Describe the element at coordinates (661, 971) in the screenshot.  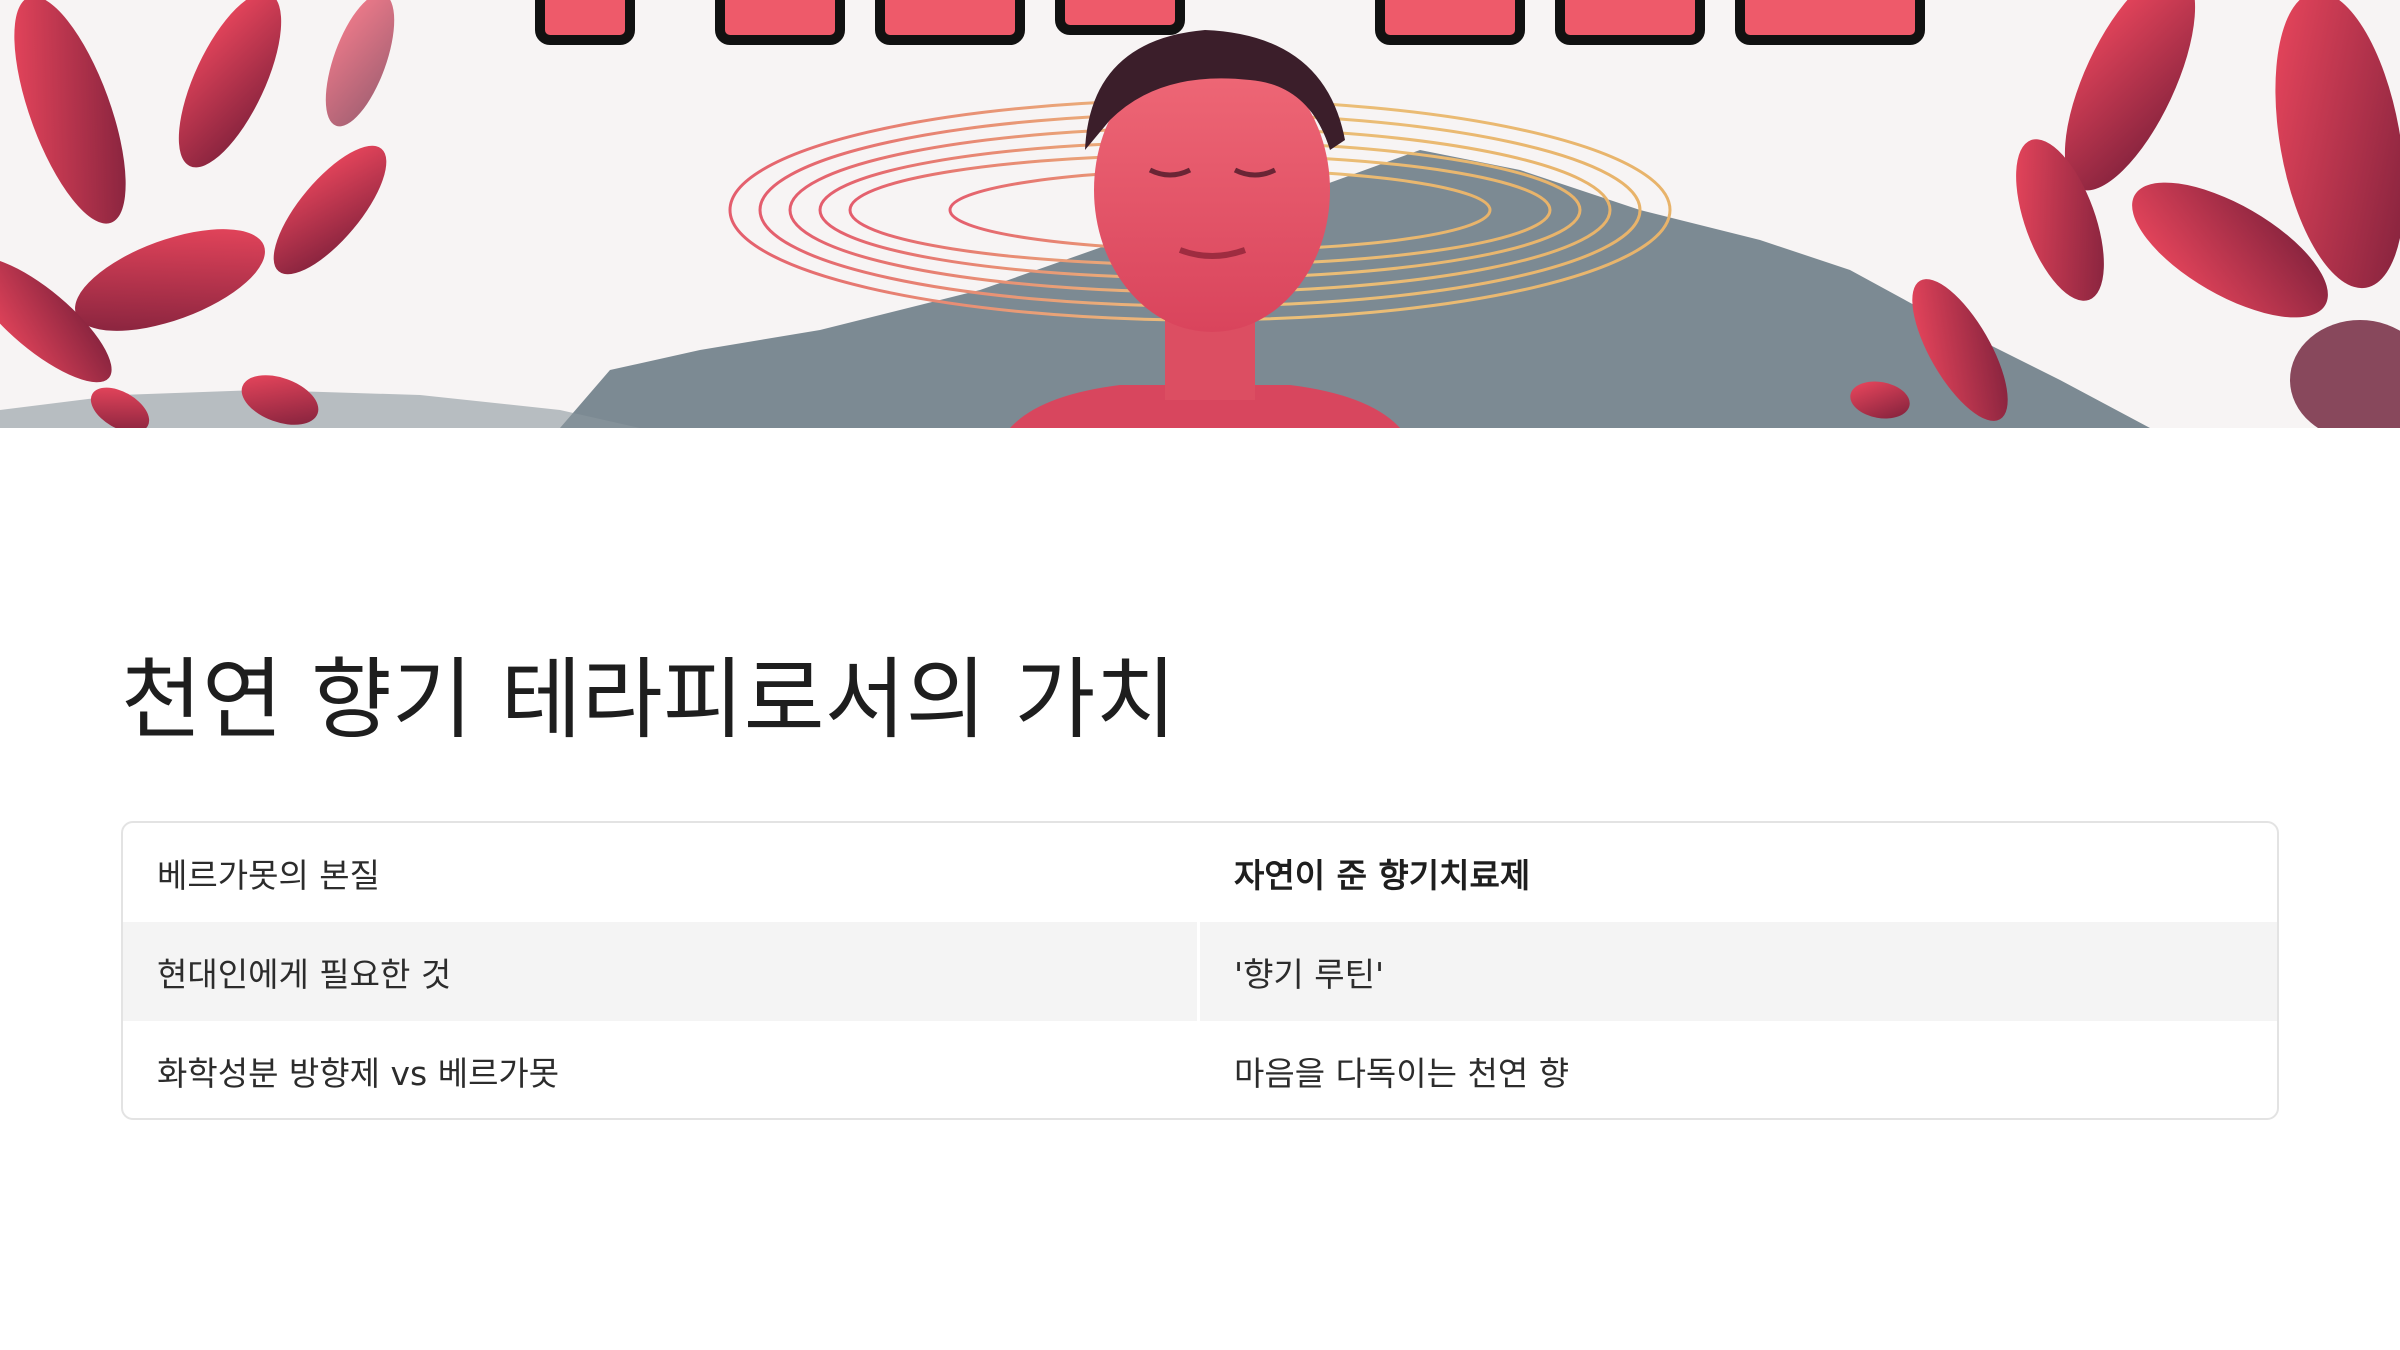
I see `table-cell-label: 현대인에게 필요한 것` at that location.